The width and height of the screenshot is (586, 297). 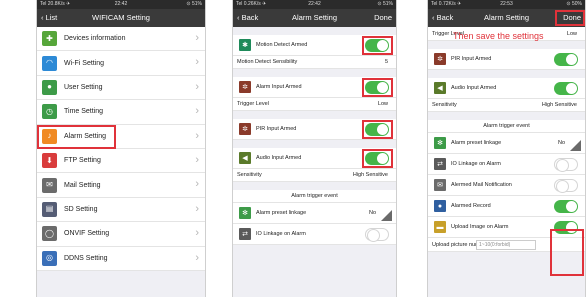 I want to click on list-item-onvif-setting: ◯ ONVIF Setting ›, so click(x=121, y=234).